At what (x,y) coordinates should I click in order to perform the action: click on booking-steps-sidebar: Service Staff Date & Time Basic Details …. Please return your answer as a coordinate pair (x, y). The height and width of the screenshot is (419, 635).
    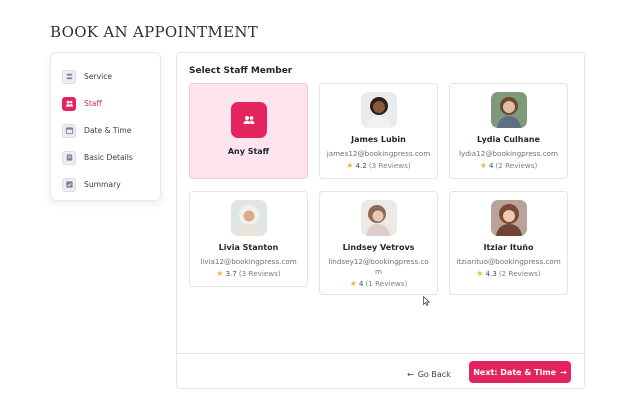
    Looking at the image, I should click on (105, 126).